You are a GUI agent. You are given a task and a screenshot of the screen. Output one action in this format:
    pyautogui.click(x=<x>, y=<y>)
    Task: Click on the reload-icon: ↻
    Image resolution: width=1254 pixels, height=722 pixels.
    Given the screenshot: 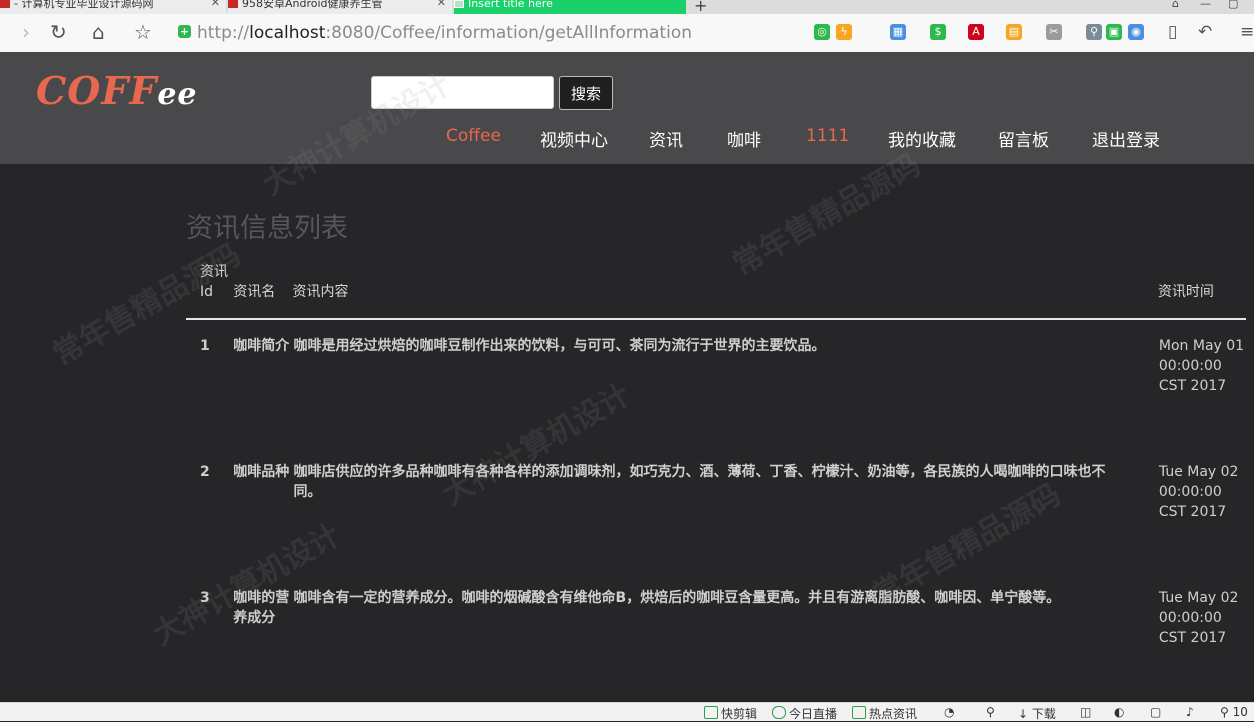 What is the action you would take?
    pyautogui.click(x=58, y=32)
    